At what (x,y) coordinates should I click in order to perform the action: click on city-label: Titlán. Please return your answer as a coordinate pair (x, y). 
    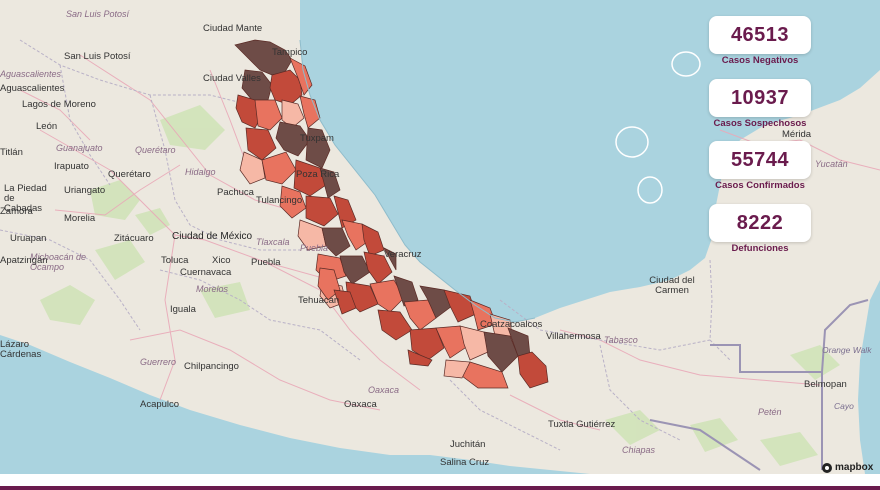
    Looking at the image, I should click on (11, 152).